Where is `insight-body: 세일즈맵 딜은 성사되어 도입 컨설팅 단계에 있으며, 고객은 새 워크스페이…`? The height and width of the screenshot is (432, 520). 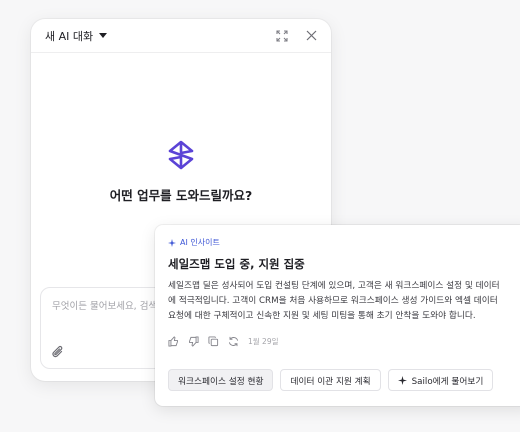 insight-body: 세일즈맵 딜은 성사되어 도입 컨설팅 단계에 있으며, 고객은 새 워크스페이… is located at coordinates (344, 301).